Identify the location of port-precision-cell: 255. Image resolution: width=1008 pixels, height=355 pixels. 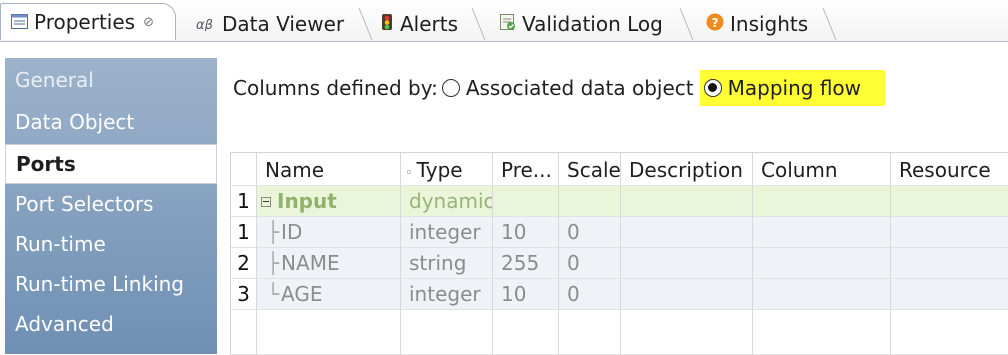
(526, 263).